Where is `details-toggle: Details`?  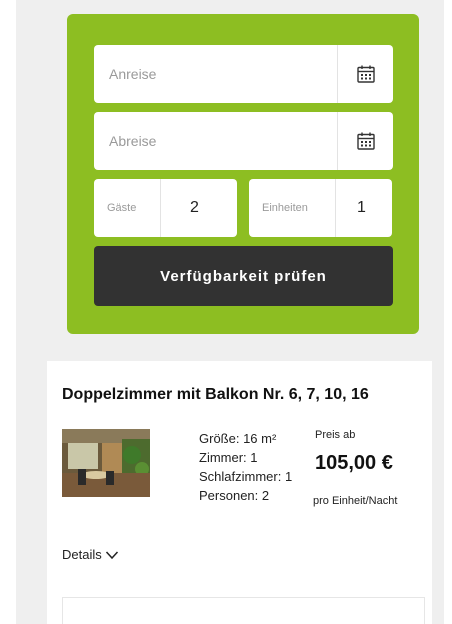 details-toggle: Details is located at coordinates (90, 554).